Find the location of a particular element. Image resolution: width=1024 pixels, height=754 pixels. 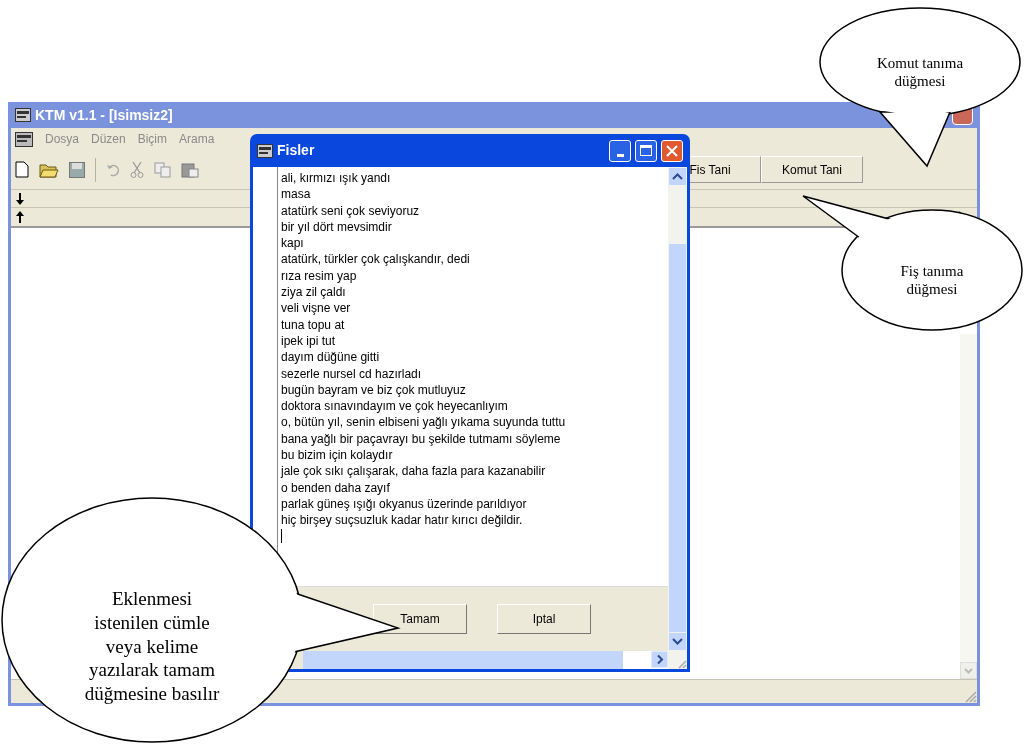

scissors-icon is located at coordinates (137, 169).